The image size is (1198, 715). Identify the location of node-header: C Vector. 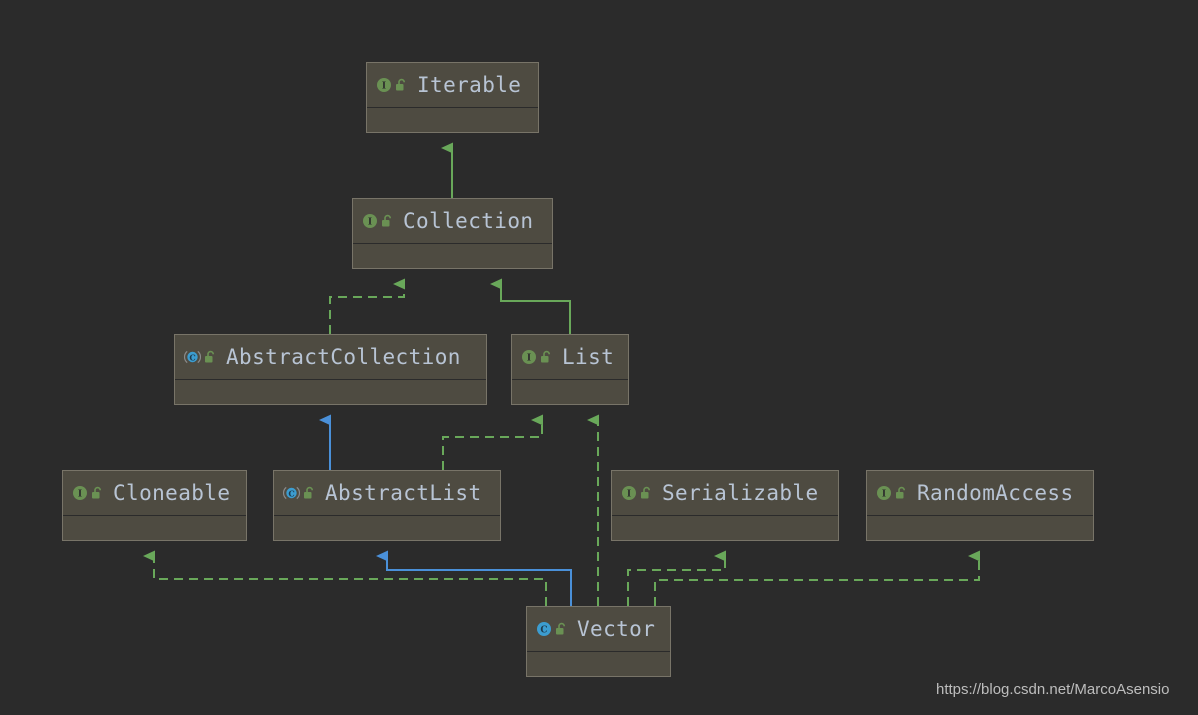
(598, 629).